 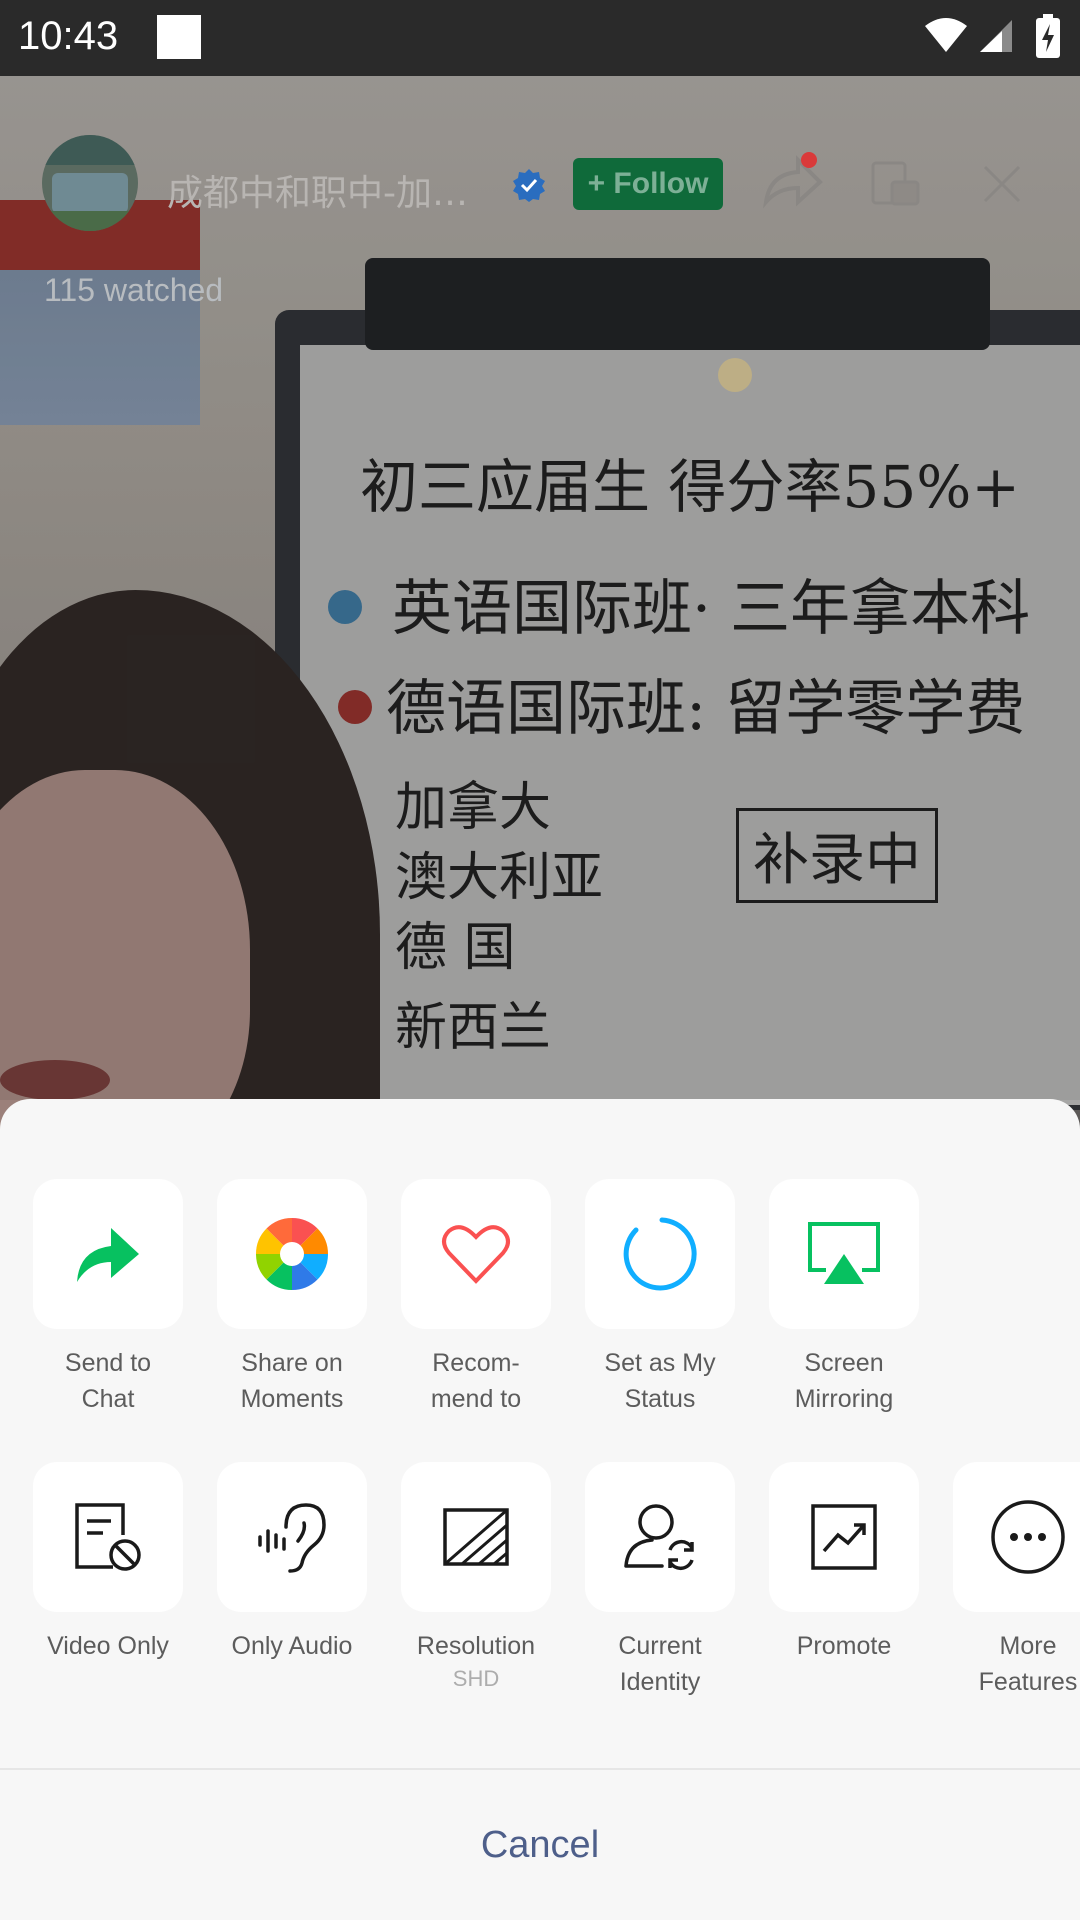 What do you see at coordinates (68, 36) in the screenshot?
I see `status-time: 10:43` at bounding box center [68, 36].